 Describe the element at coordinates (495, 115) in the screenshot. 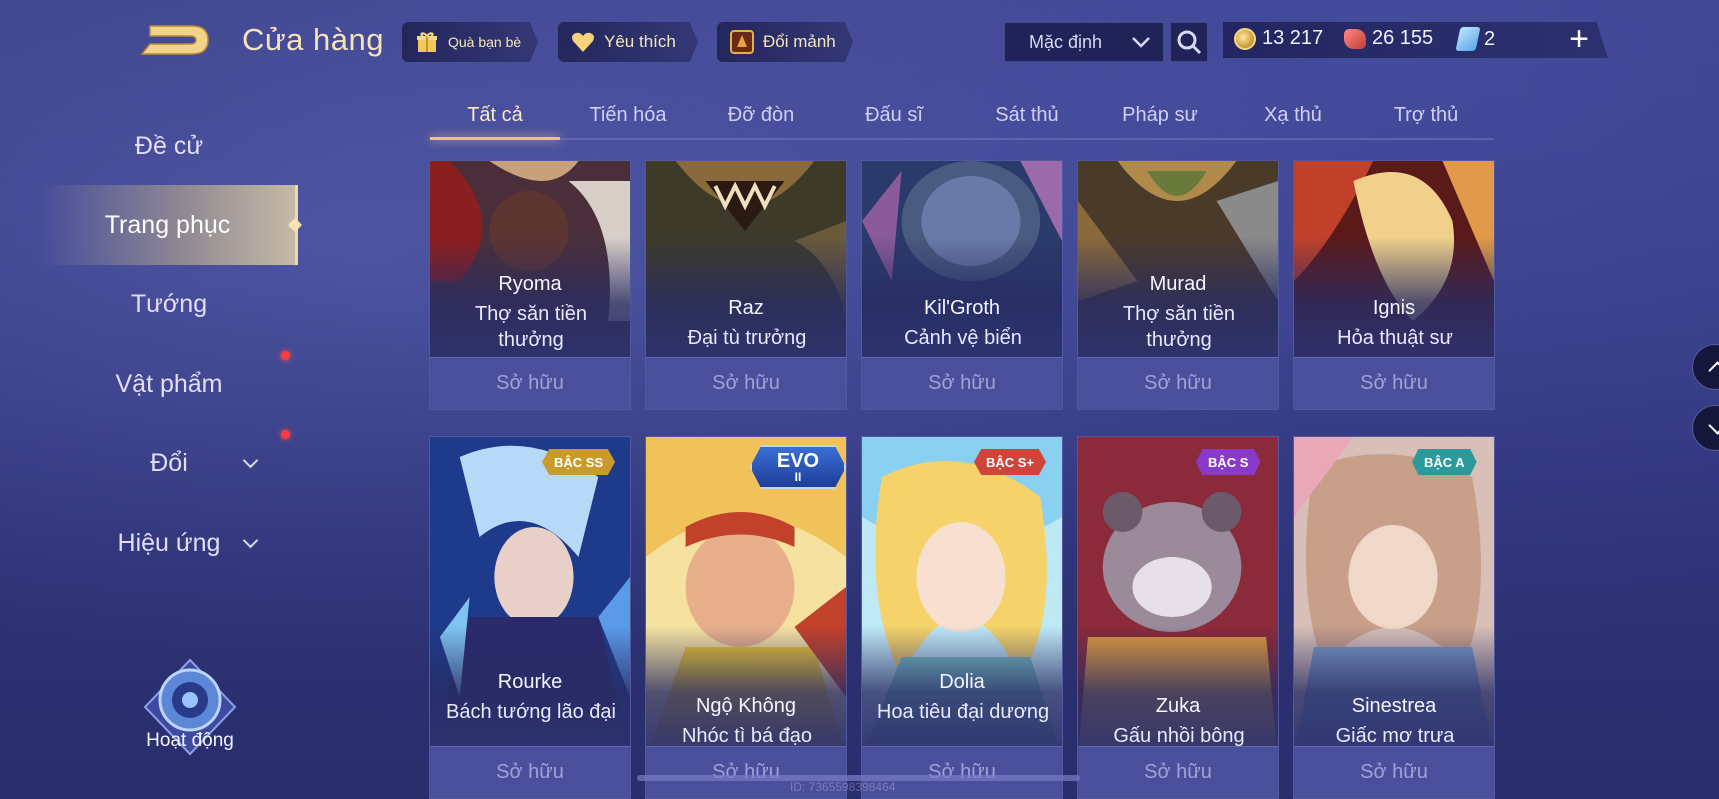

I see `tab-all: Tất cả` at that location.